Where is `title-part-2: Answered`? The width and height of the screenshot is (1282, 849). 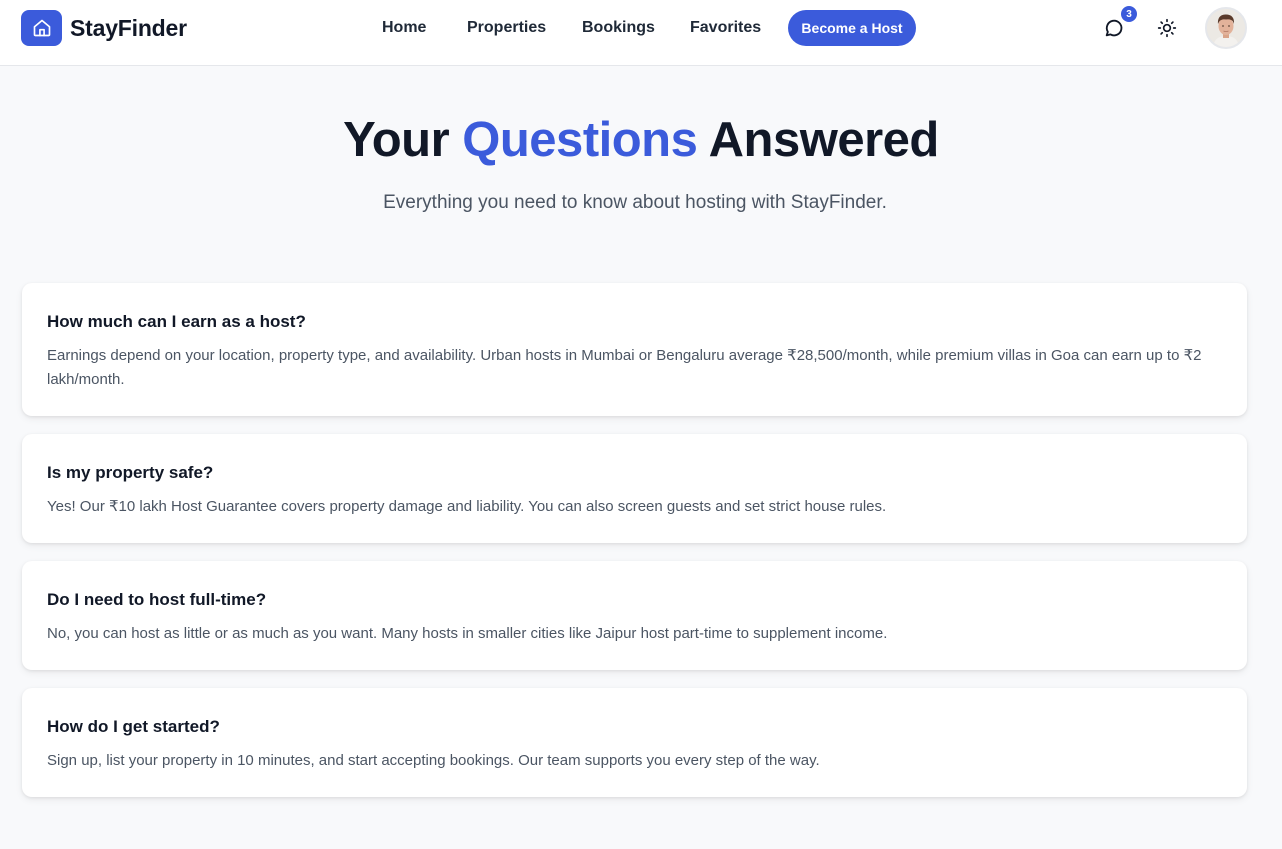
title-part-2: Answered is located at coordinates (824, 140).